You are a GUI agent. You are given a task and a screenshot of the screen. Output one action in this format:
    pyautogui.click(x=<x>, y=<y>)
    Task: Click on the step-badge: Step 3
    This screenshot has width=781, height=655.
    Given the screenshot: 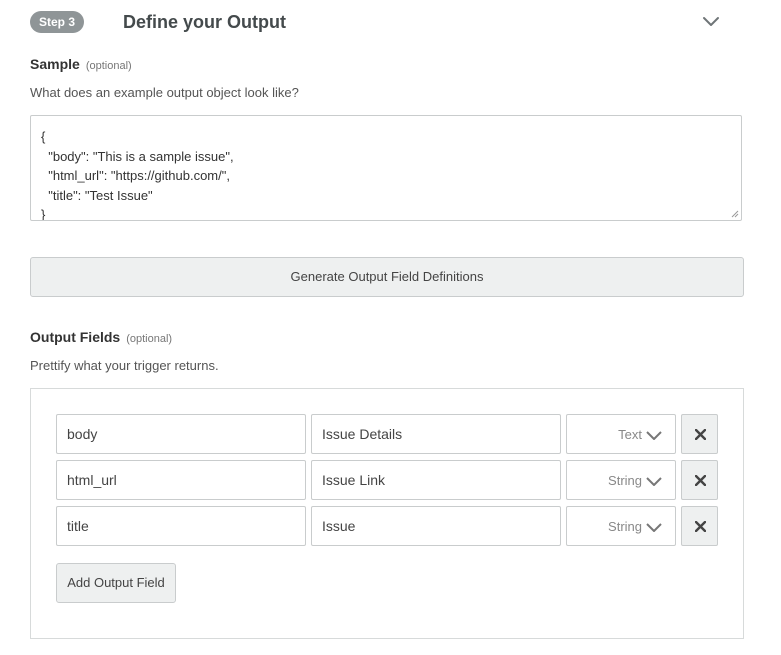 What is the action you would take?
    pyautogui.click(x=57, y=22)
    